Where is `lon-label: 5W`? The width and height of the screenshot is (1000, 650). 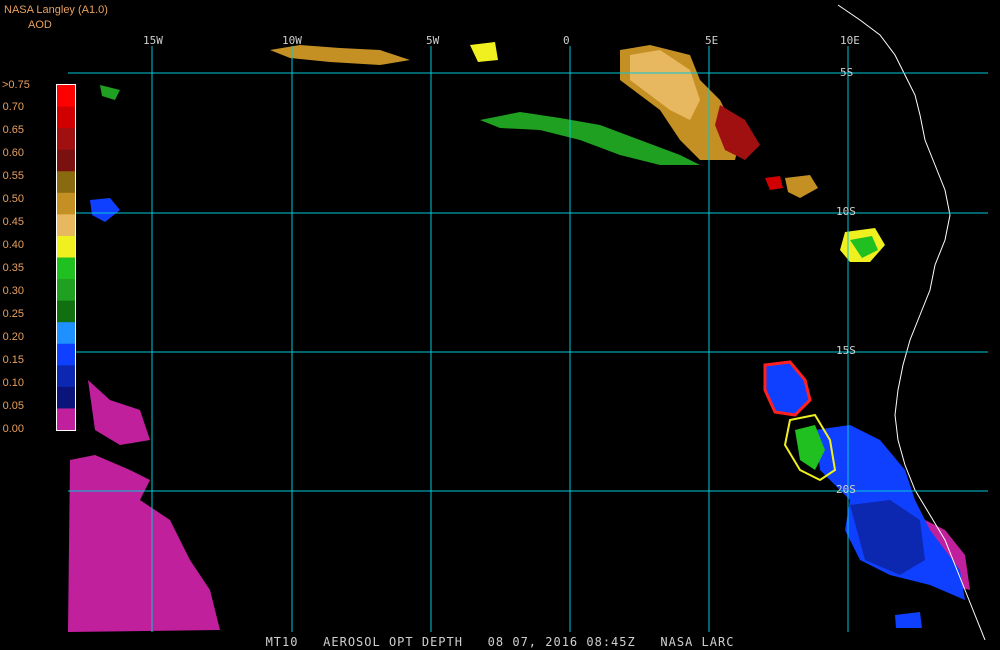 lon-label: 5W is located at coordinates (433, 40).